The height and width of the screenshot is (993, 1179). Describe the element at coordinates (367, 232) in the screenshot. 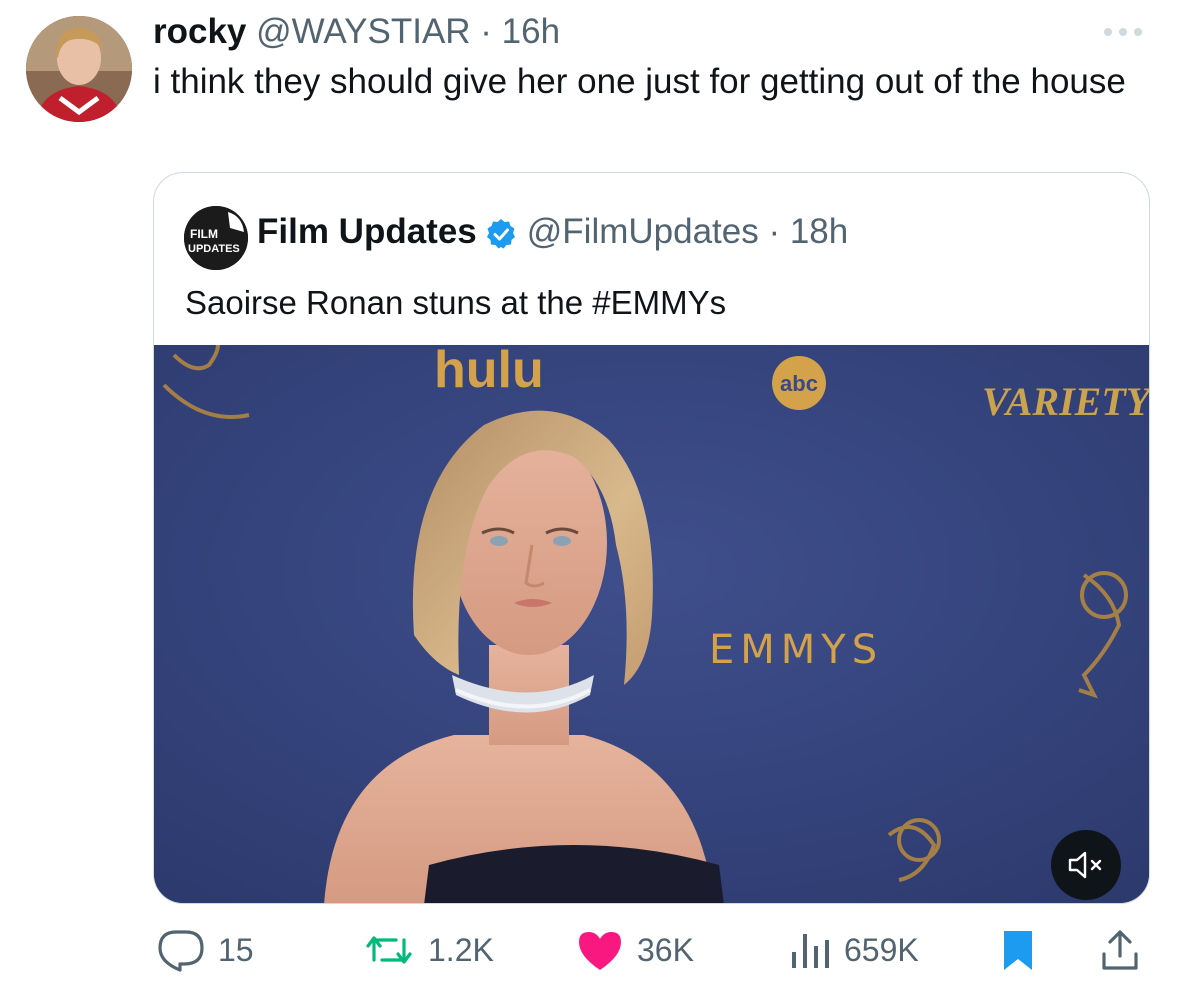

I see `quoted-display-name: Film Updates` at that location.